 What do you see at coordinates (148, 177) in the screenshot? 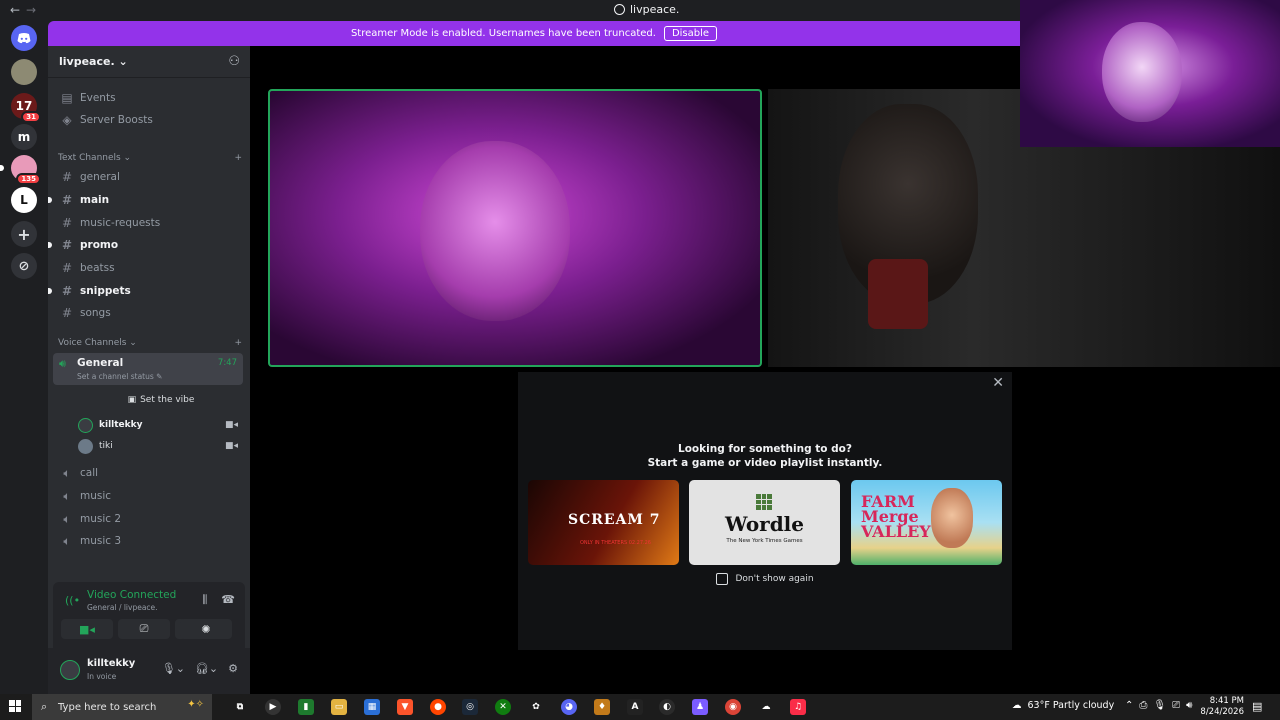
I see `channel-general: # general` at bounding box center [148, 177].